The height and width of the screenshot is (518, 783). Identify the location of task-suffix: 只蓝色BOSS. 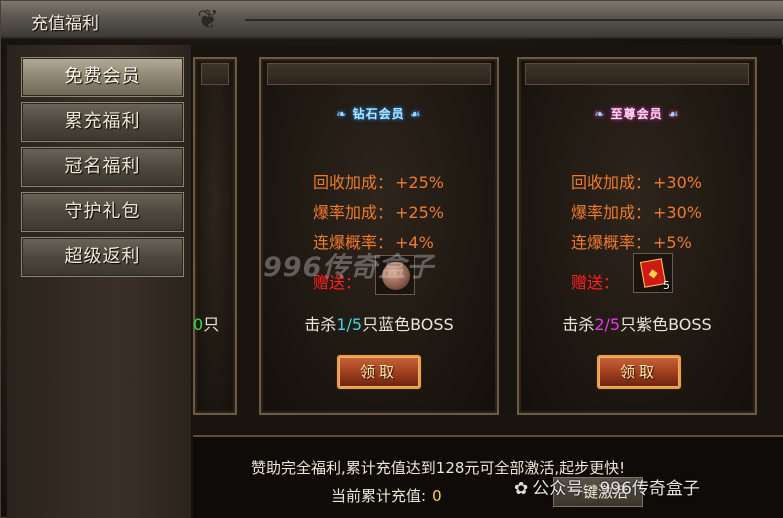
(408, 324).